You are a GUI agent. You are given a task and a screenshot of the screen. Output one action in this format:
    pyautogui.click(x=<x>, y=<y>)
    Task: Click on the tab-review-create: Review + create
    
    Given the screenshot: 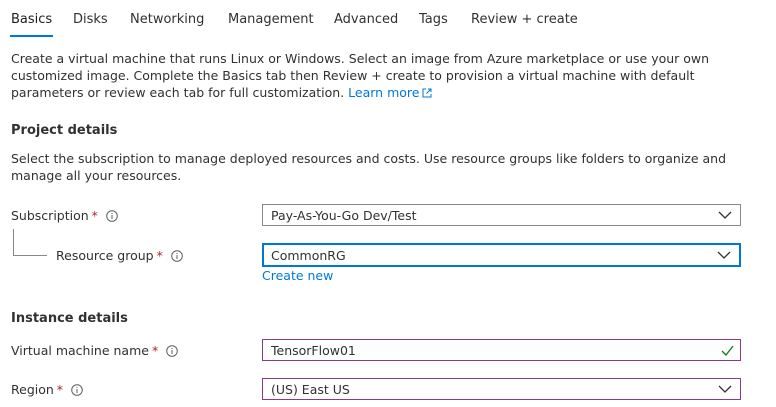 What is the action you would take?
    pyautogui.click(x=524, y=19)
    